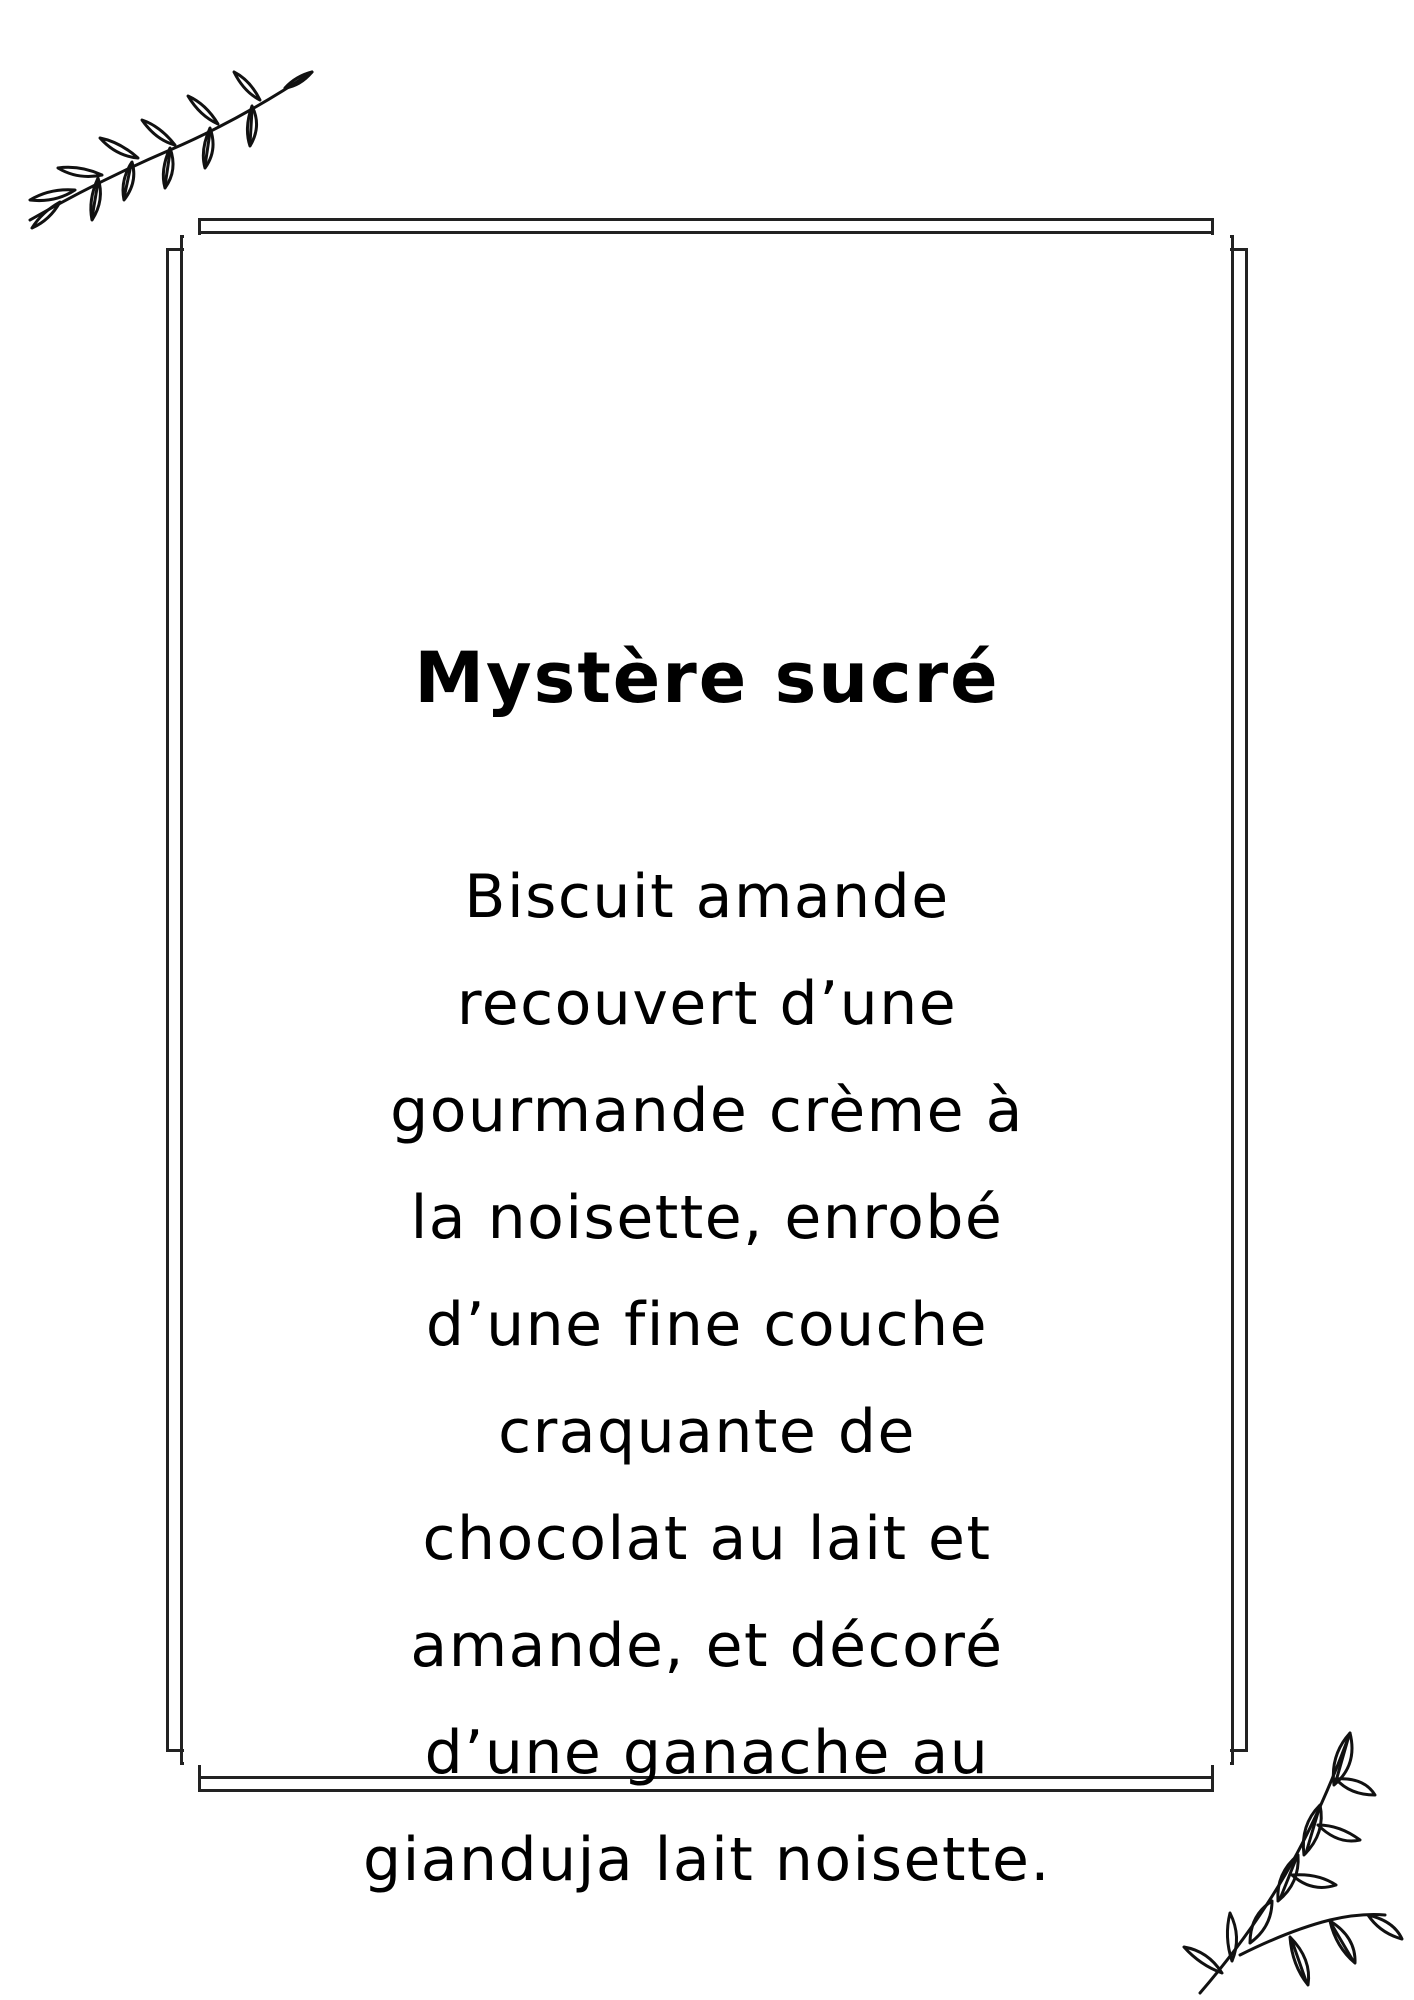  Describe the element at coordinates (707, 1325) in the screenshot. I see `description-line: d’une fine couche` at that location.